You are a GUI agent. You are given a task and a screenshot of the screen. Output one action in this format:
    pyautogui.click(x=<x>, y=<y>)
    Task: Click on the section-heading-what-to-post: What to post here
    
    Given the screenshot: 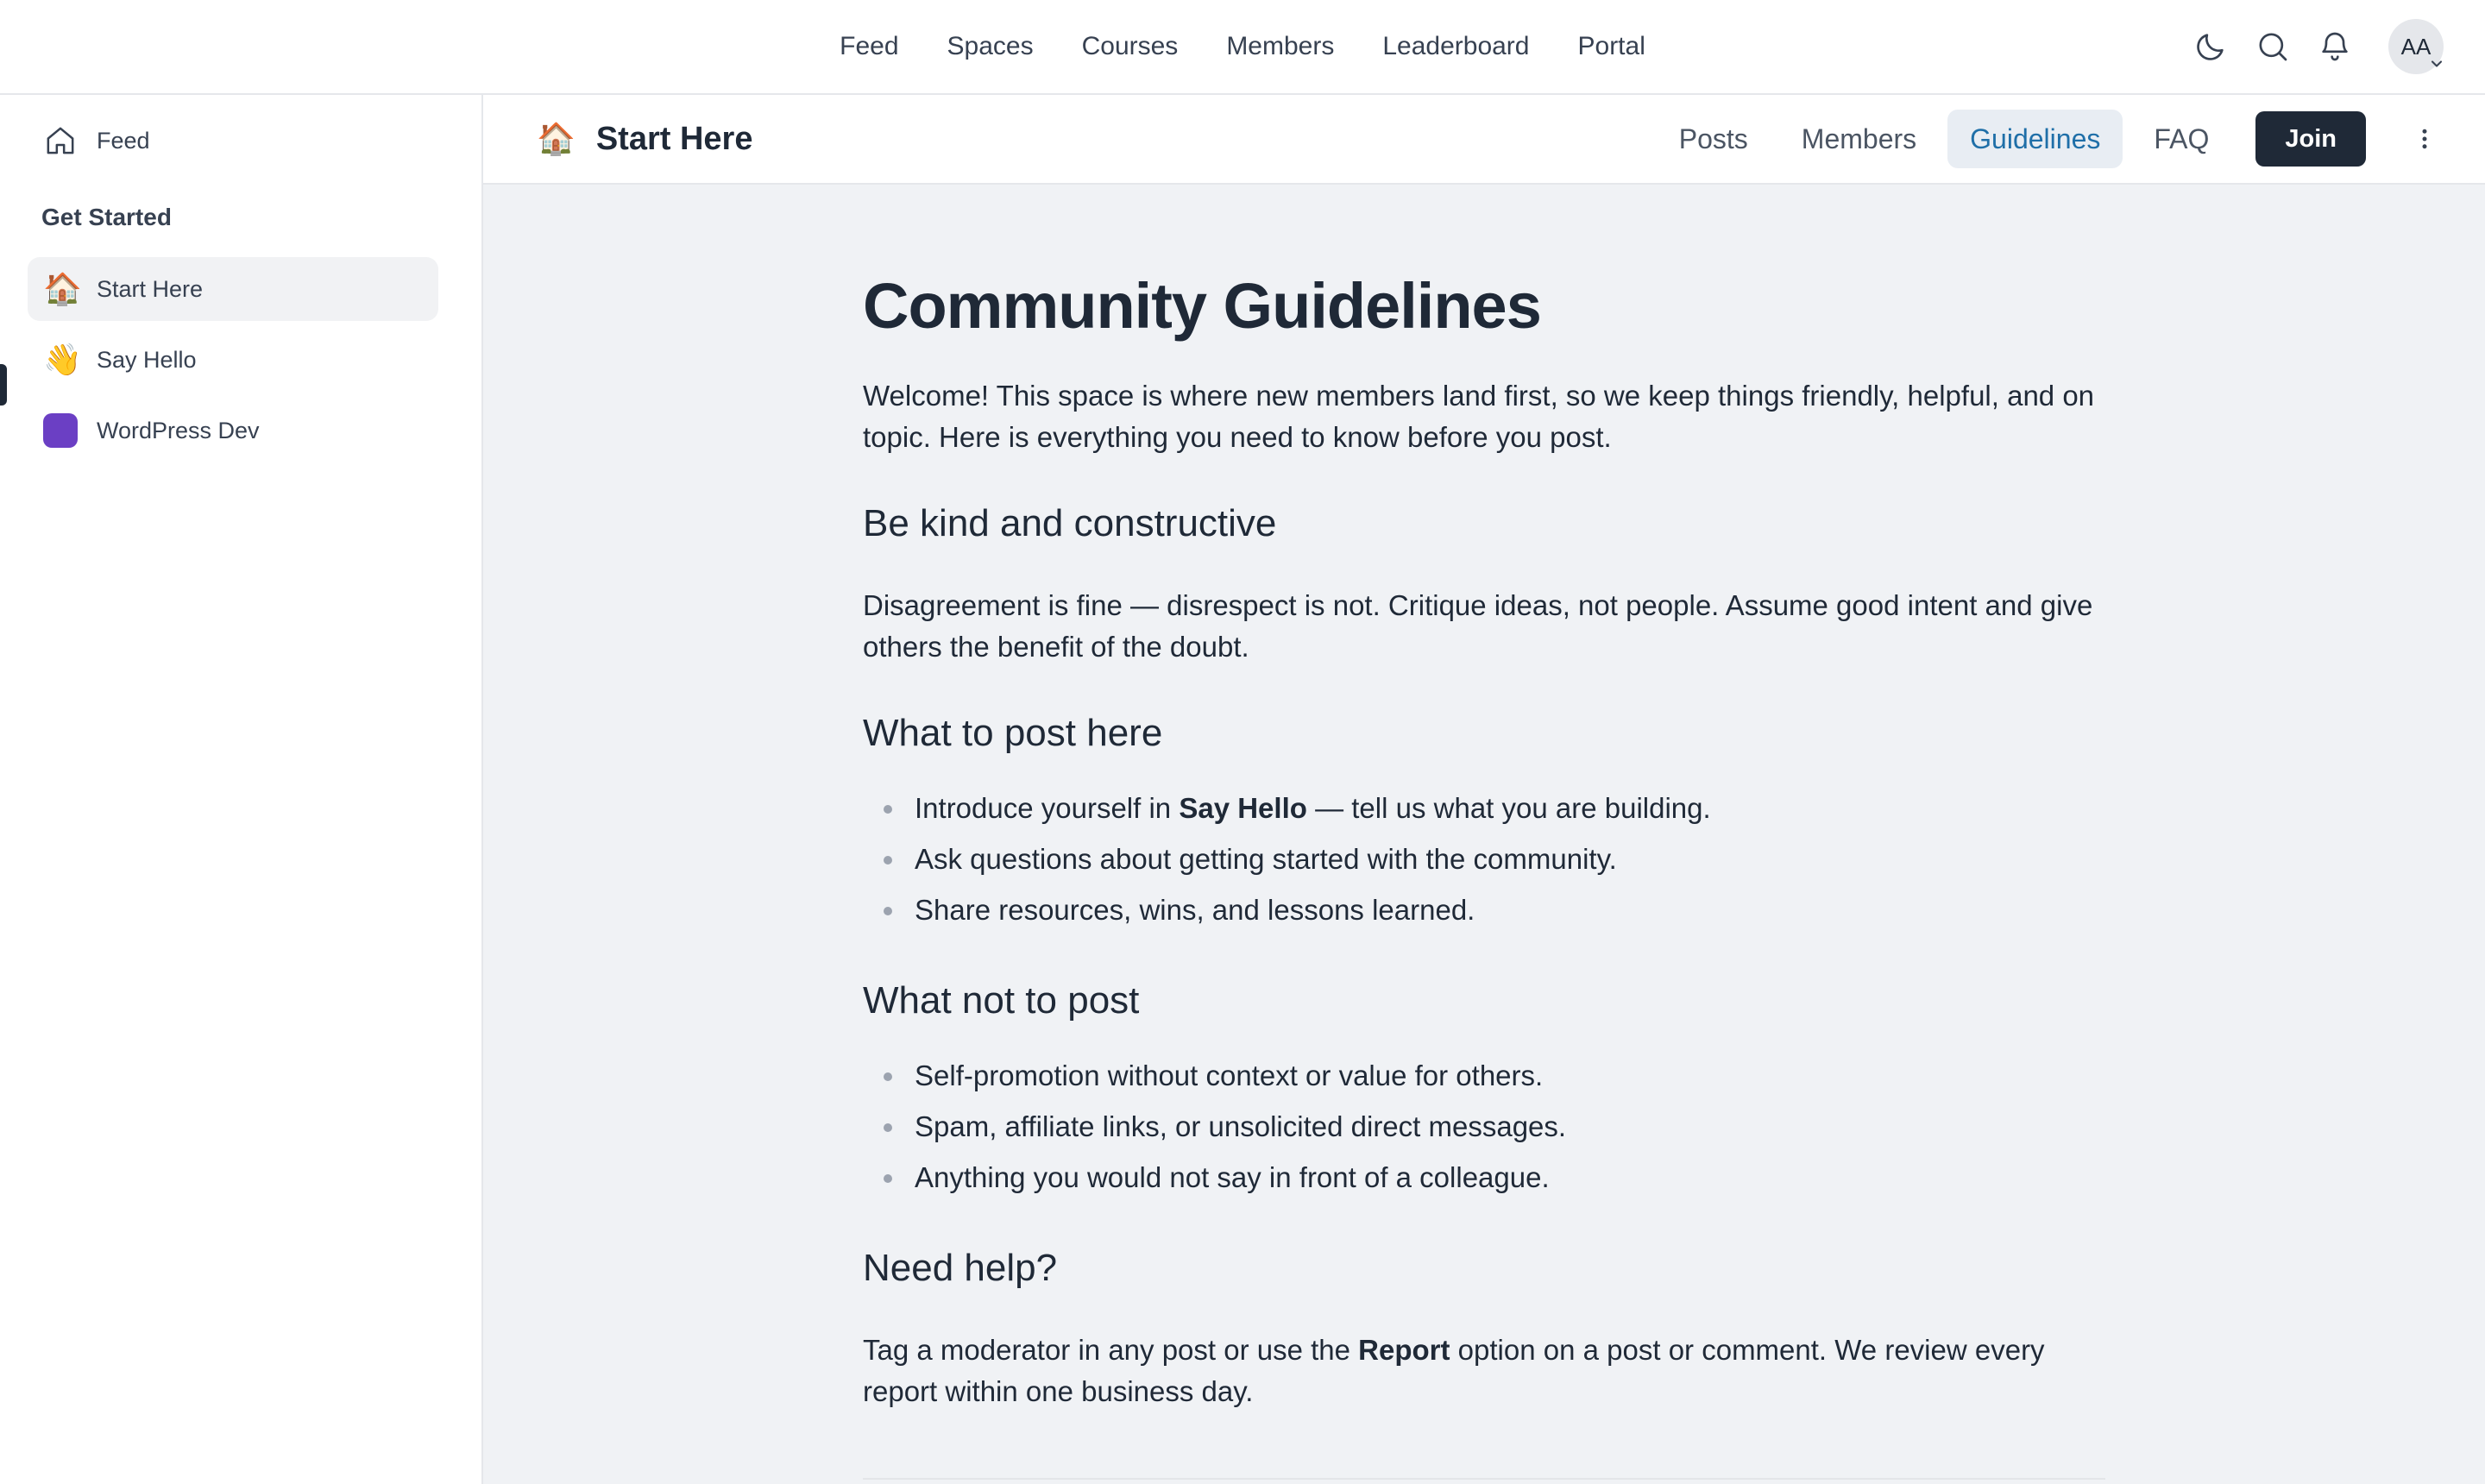 What is the action you would take?
    pyautogui.click(x=1013, y=733)
    